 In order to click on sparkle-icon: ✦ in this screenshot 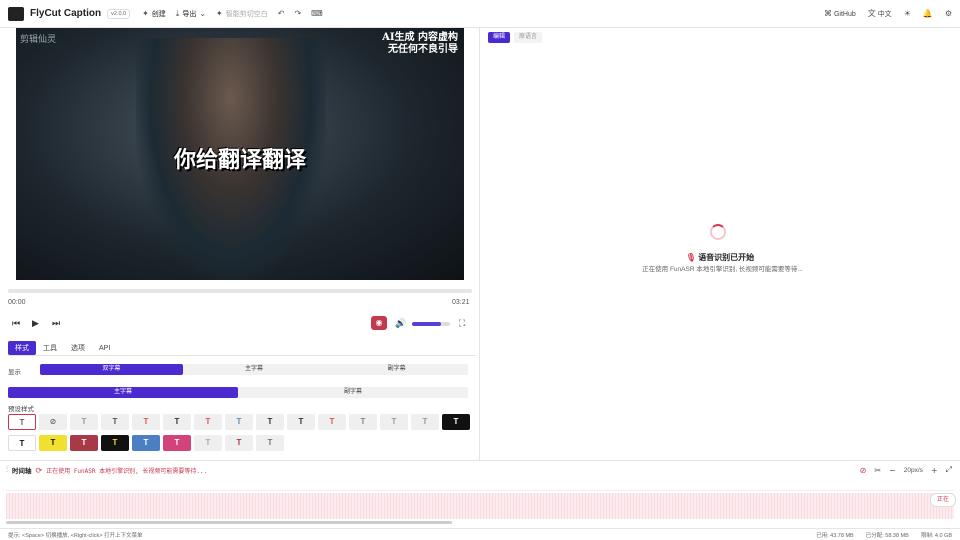, I will do `click(219, 13)`.